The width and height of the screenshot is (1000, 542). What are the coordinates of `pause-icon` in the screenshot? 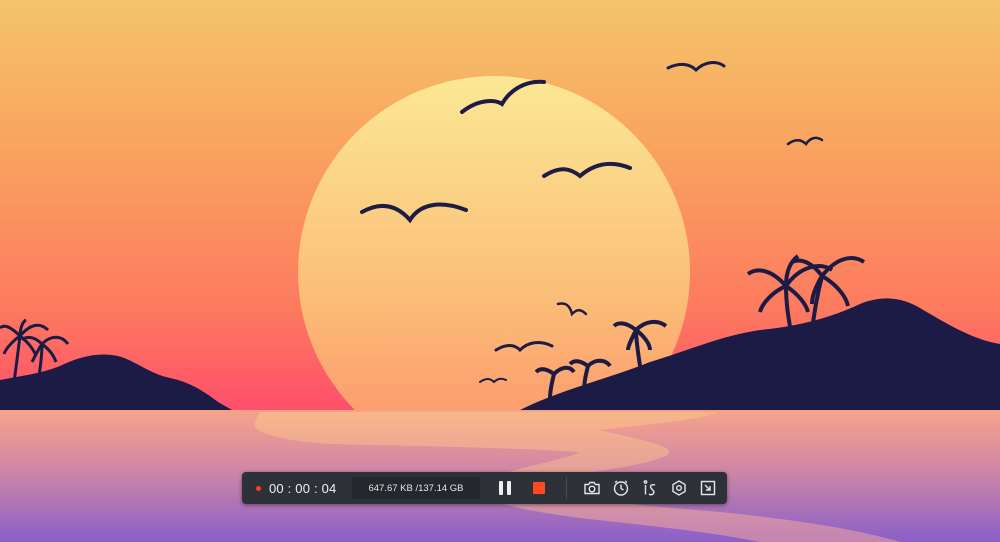 It's located at (505, 488).